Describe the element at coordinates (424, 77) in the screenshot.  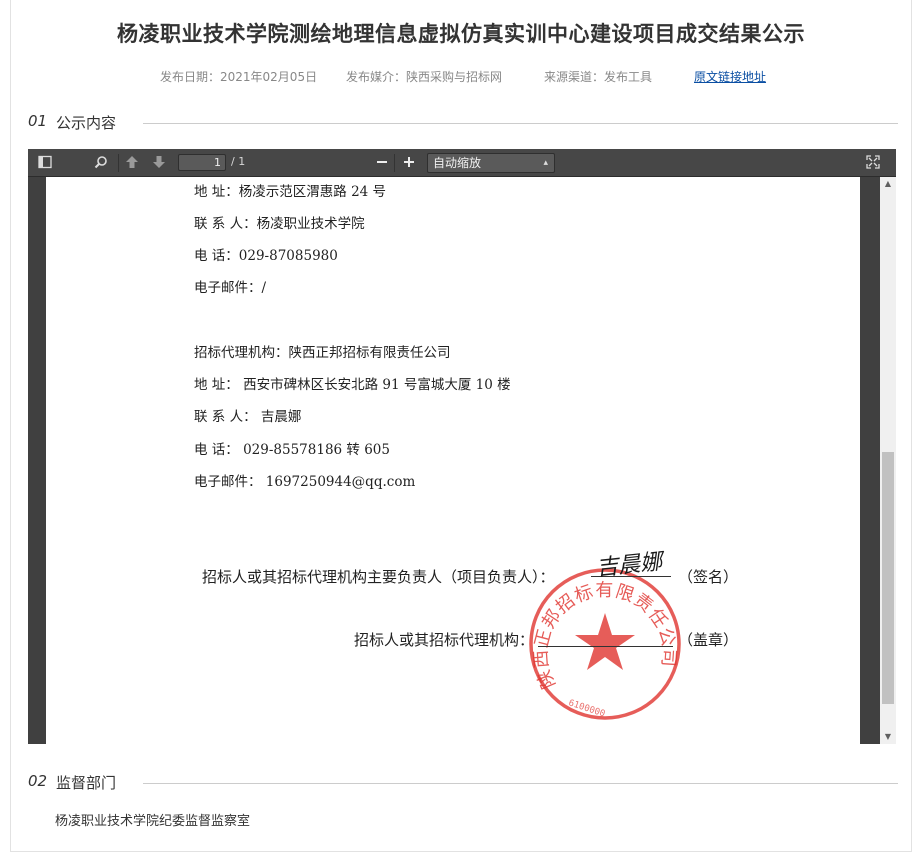
I see `publish-media: 发布媒介：陕西采购与招标网` at that location.